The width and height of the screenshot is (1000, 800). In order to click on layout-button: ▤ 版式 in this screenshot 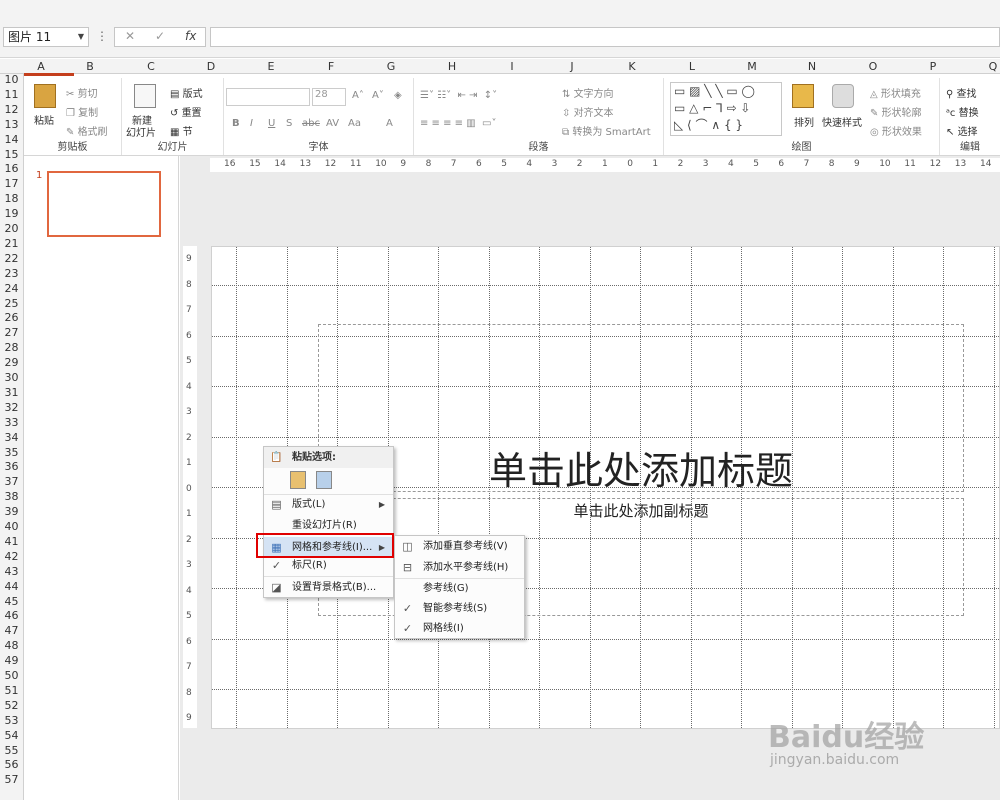, I will do `click(186, 92)`.